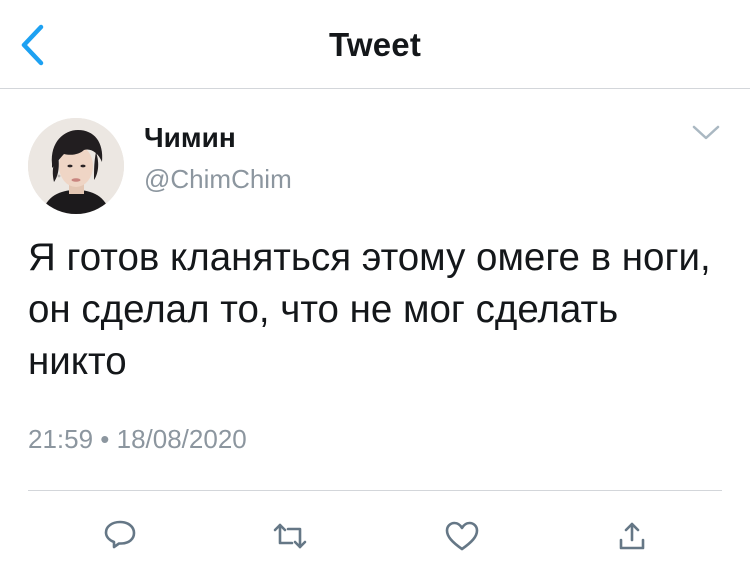 This screenshot has width=750, height=574. What do you see at coordinates (375, 490) in the screenshot?
I see `divider` at bounding box center [375, 490].